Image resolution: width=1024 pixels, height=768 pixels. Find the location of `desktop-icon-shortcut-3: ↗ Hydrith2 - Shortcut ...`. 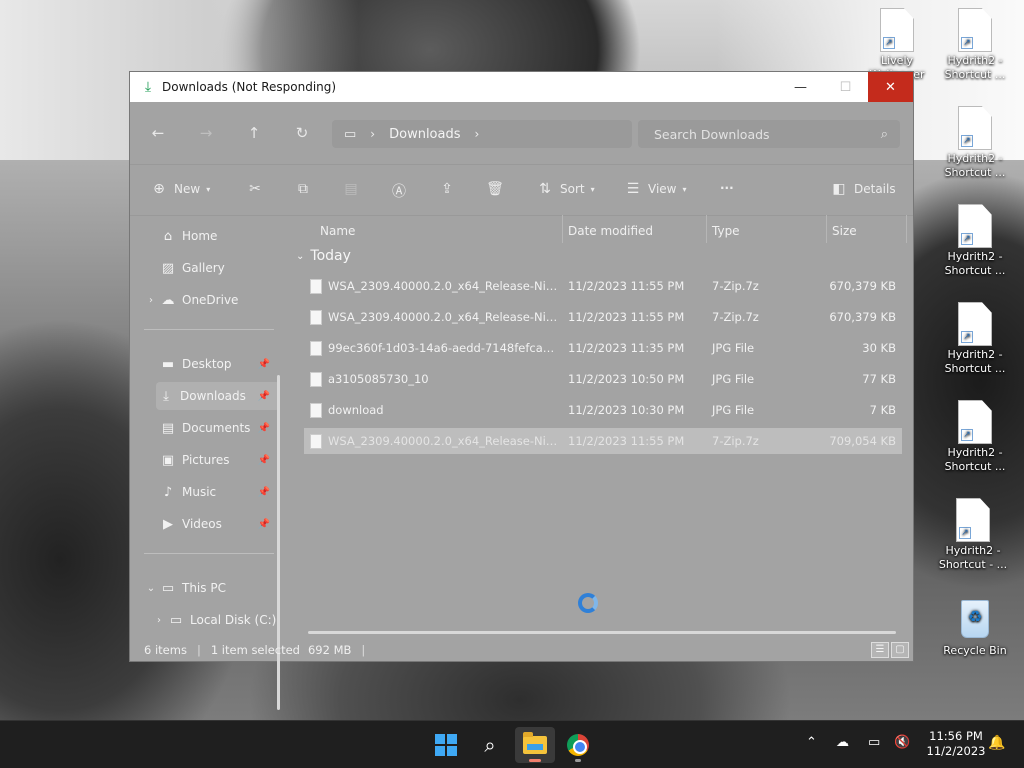

desktop-icon-shortcut-3: ↗ Hydrith2 - Shortcut ... is located at coordinates (975, 241).